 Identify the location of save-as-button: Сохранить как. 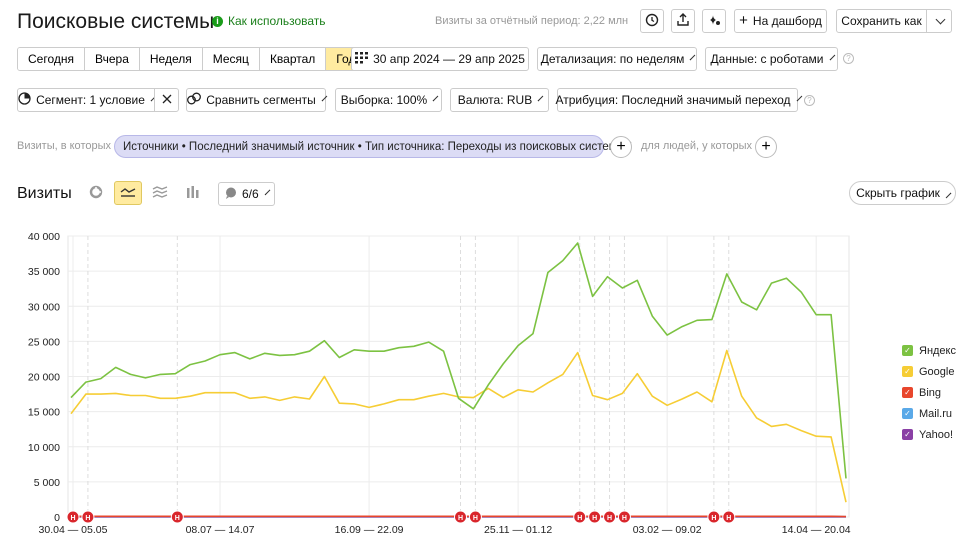
(881, 21).